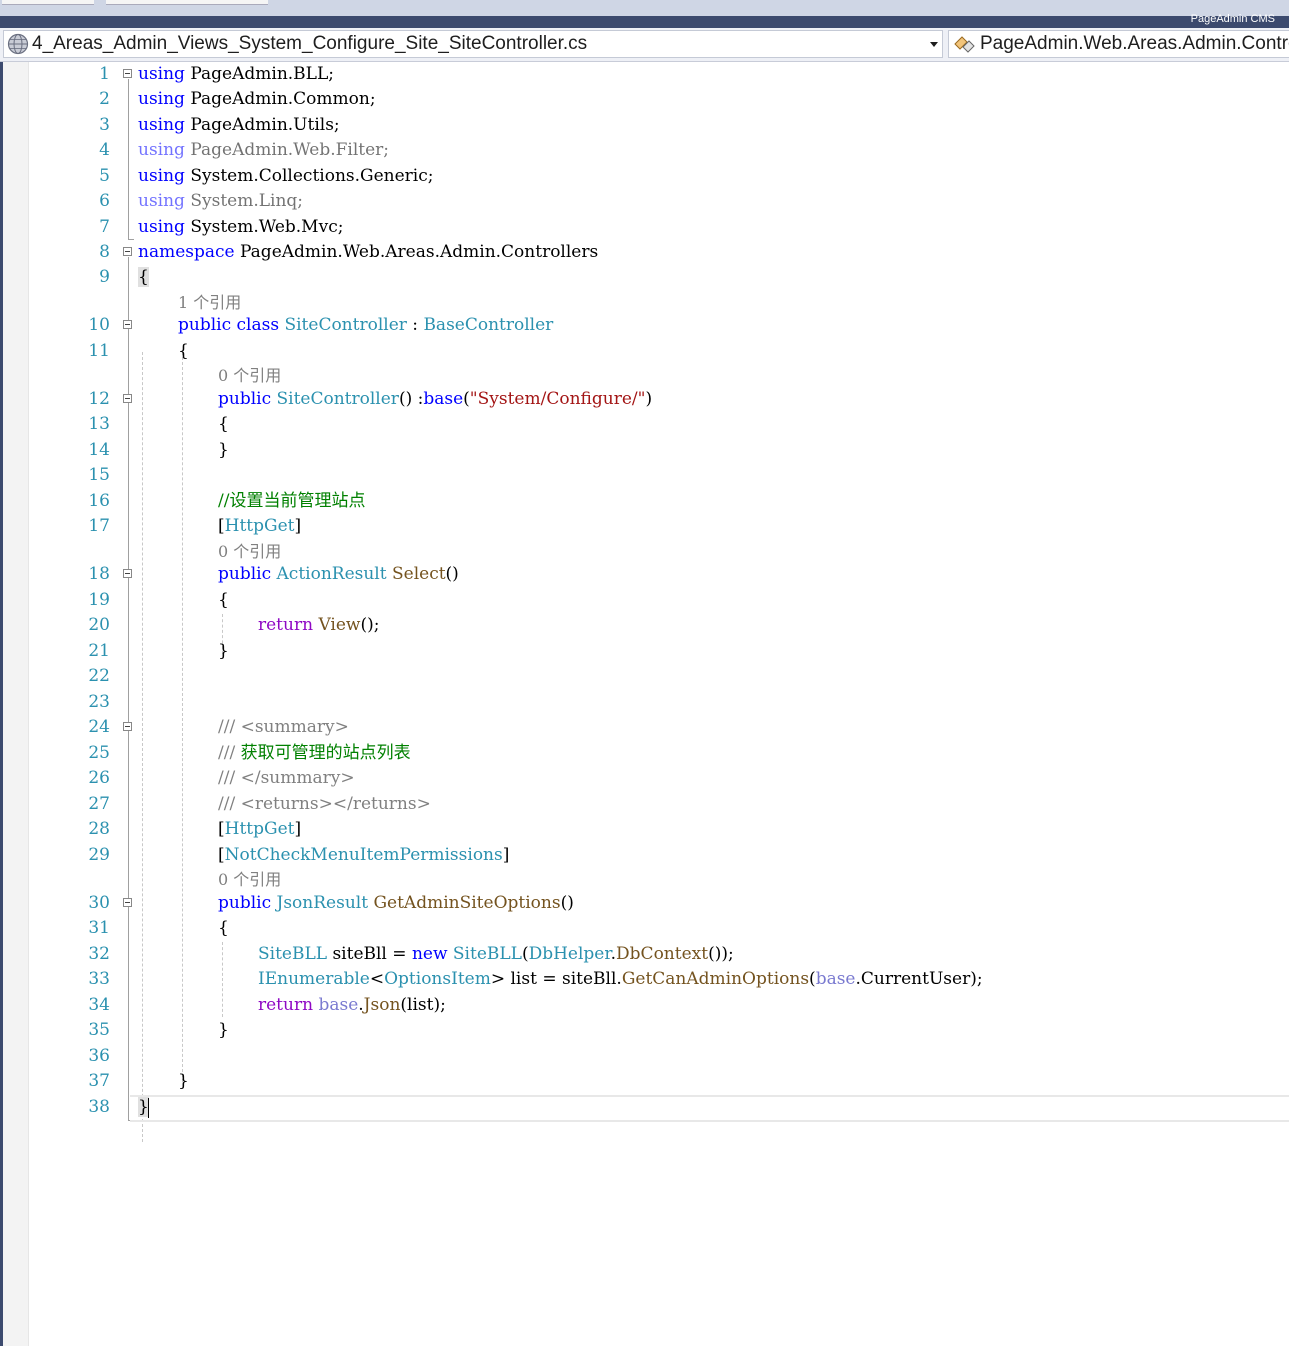 The height and width of the screenshot is (1346, 1289). Describe the element at coordinates (293, 954) in the screenshot. I see `token-type: SiteBLL` at that location.